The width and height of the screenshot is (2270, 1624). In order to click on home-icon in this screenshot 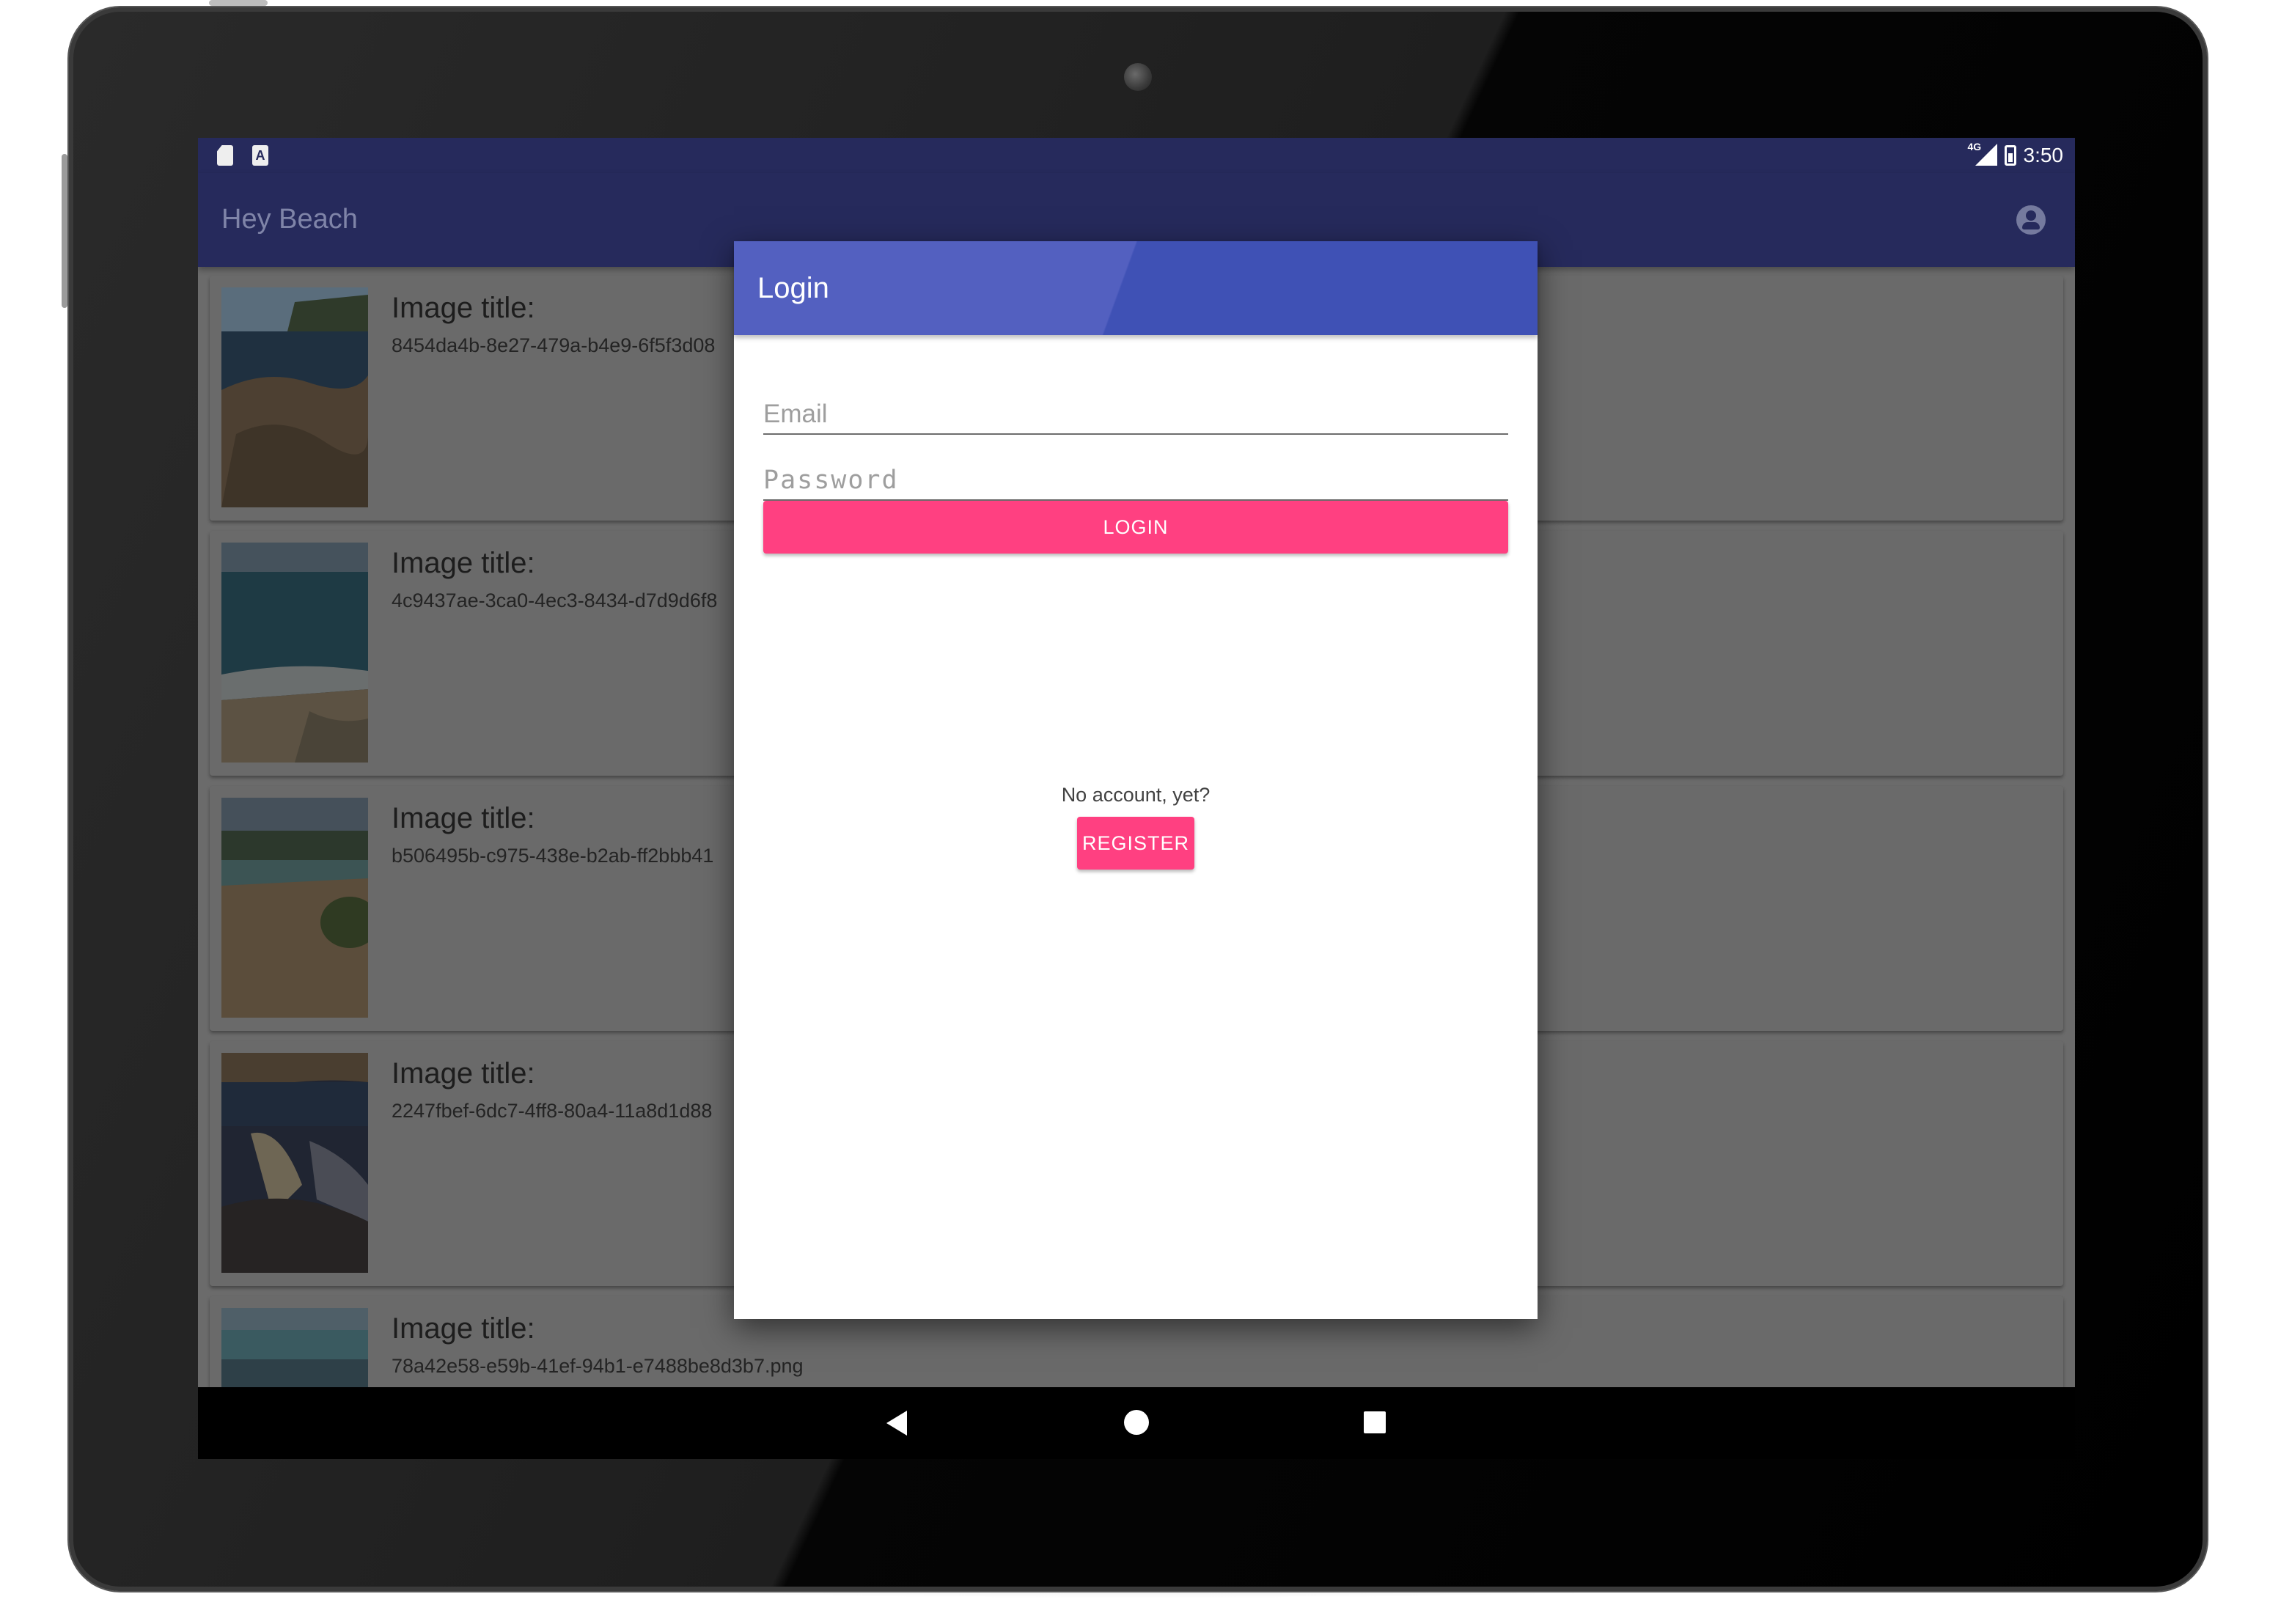, I will do `click(1136, 1422)`.